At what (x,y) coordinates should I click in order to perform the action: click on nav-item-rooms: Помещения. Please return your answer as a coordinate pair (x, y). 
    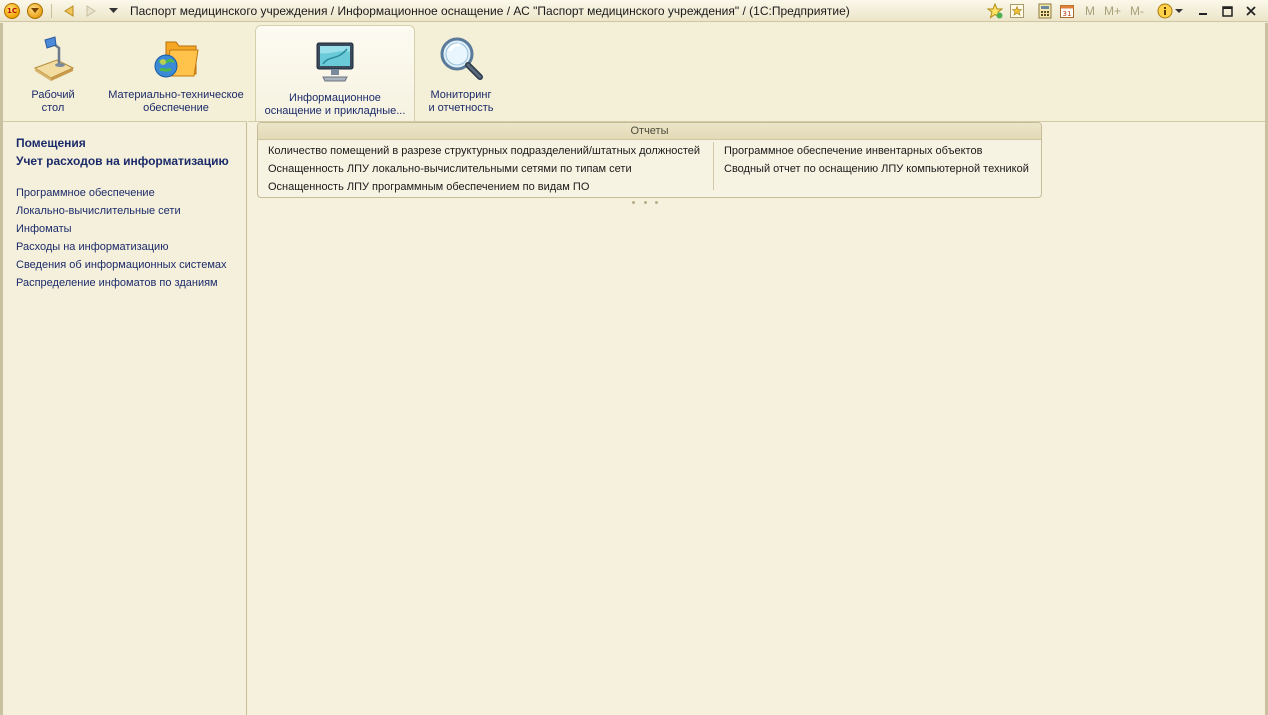
    Looking at the image, I should click on (124, 143).